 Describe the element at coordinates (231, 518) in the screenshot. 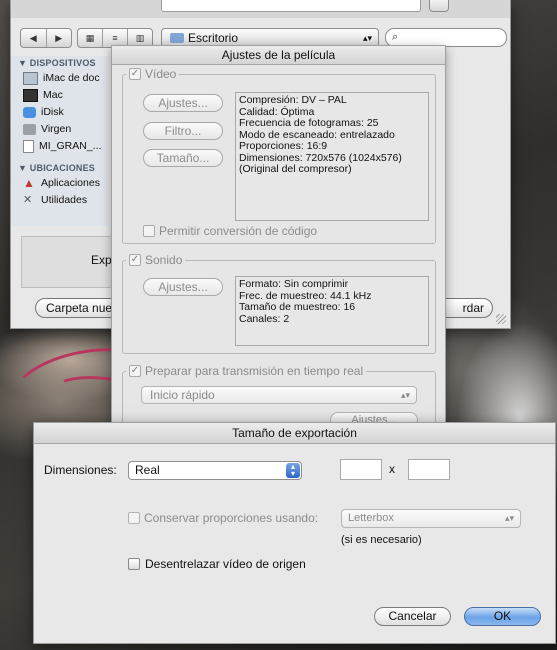

I see `keep-aspect-label: Conservar proporciones usando:` at that location.